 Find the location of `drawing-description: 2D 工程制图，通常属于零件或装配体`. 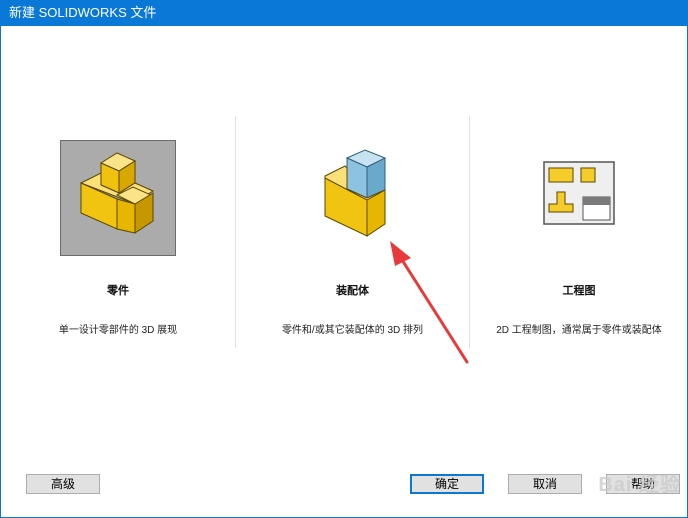

drawing-description: 2D 工程制图，通常属于零件或装配体 is located at coordinates (579, 330).